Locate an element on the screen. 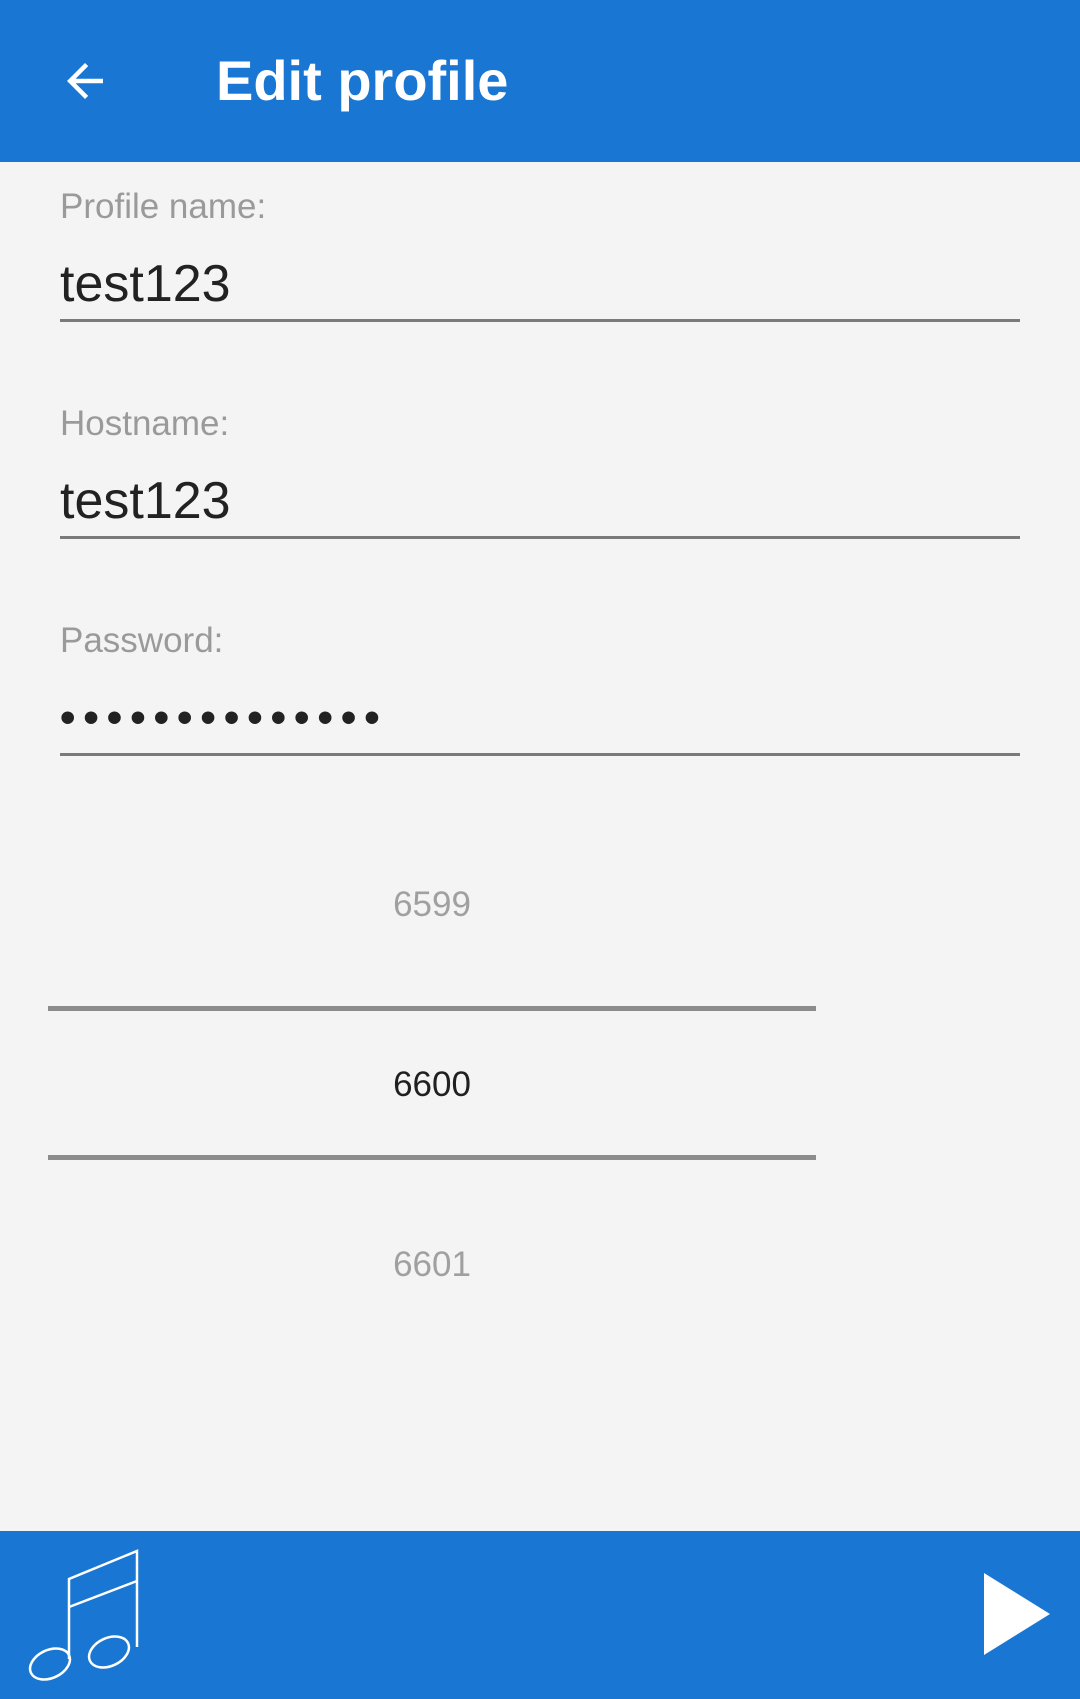 Image resolution: width=1080 pixels, height=1699 pixels. picker-selected-value: 6600 is located at coordinates (432, 1085).